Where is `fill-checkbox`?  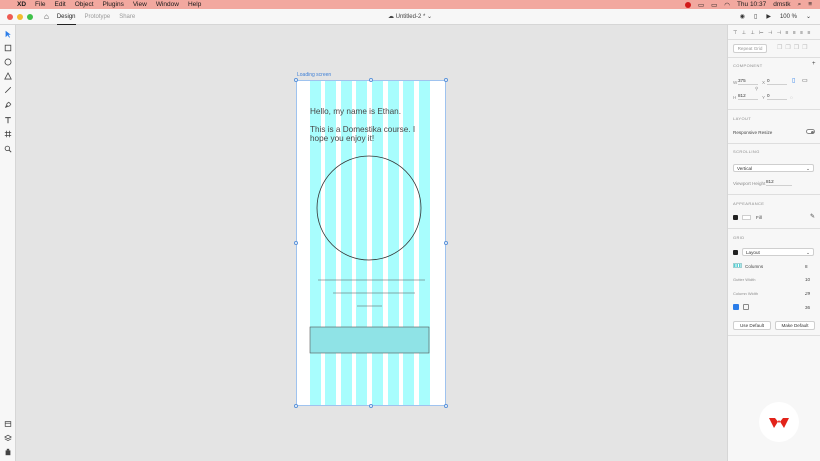
fill-checkbox is located at coordinates (735, 217).